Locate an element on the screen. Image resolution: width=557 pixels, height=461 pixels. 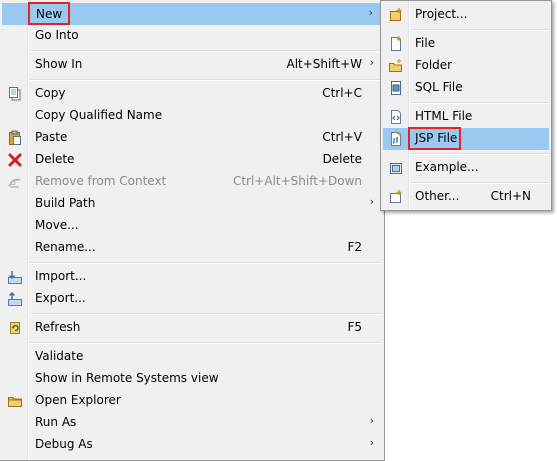
menu-item-validate: Validate is located at coordinates (192, 357).